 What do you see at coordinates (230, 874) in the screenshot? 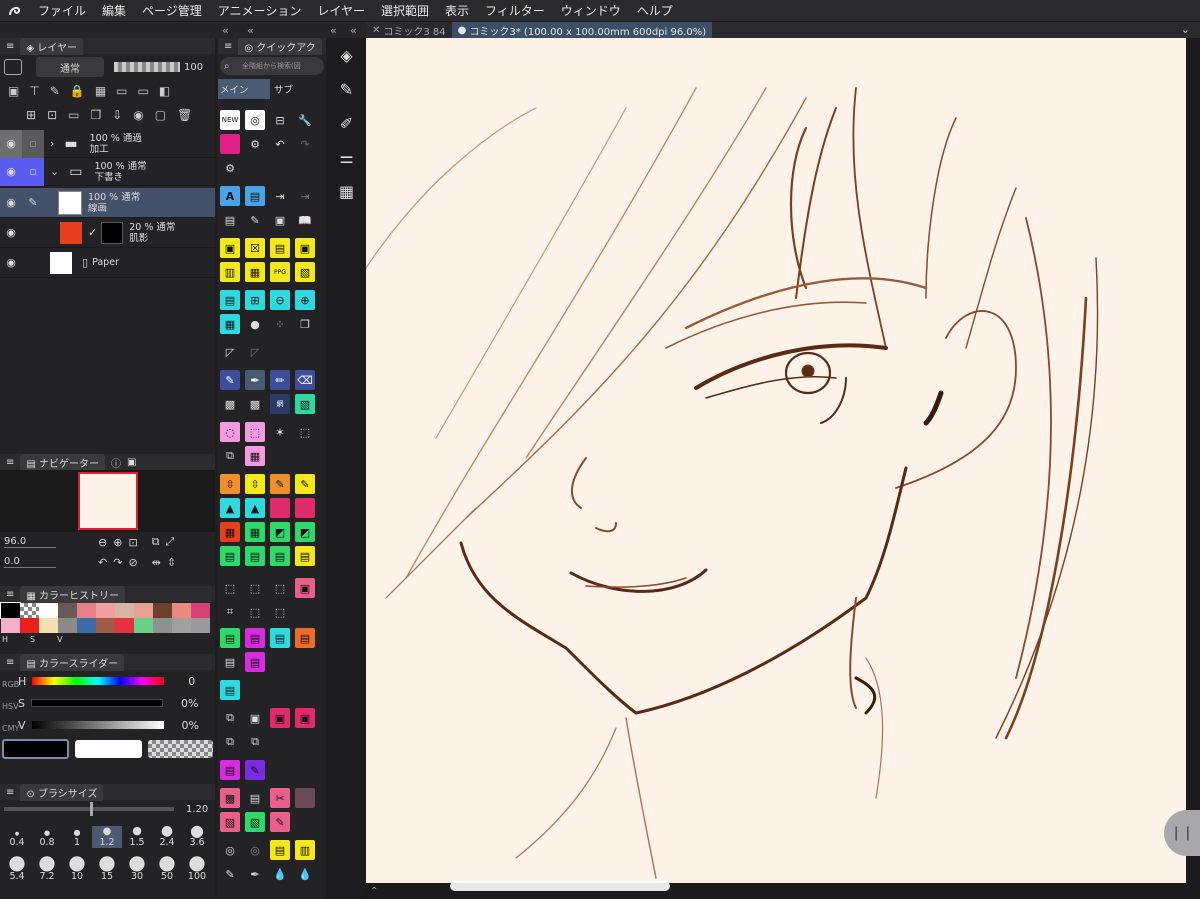
I see `x20-icon: ✎` at bounding box center [230, 874].